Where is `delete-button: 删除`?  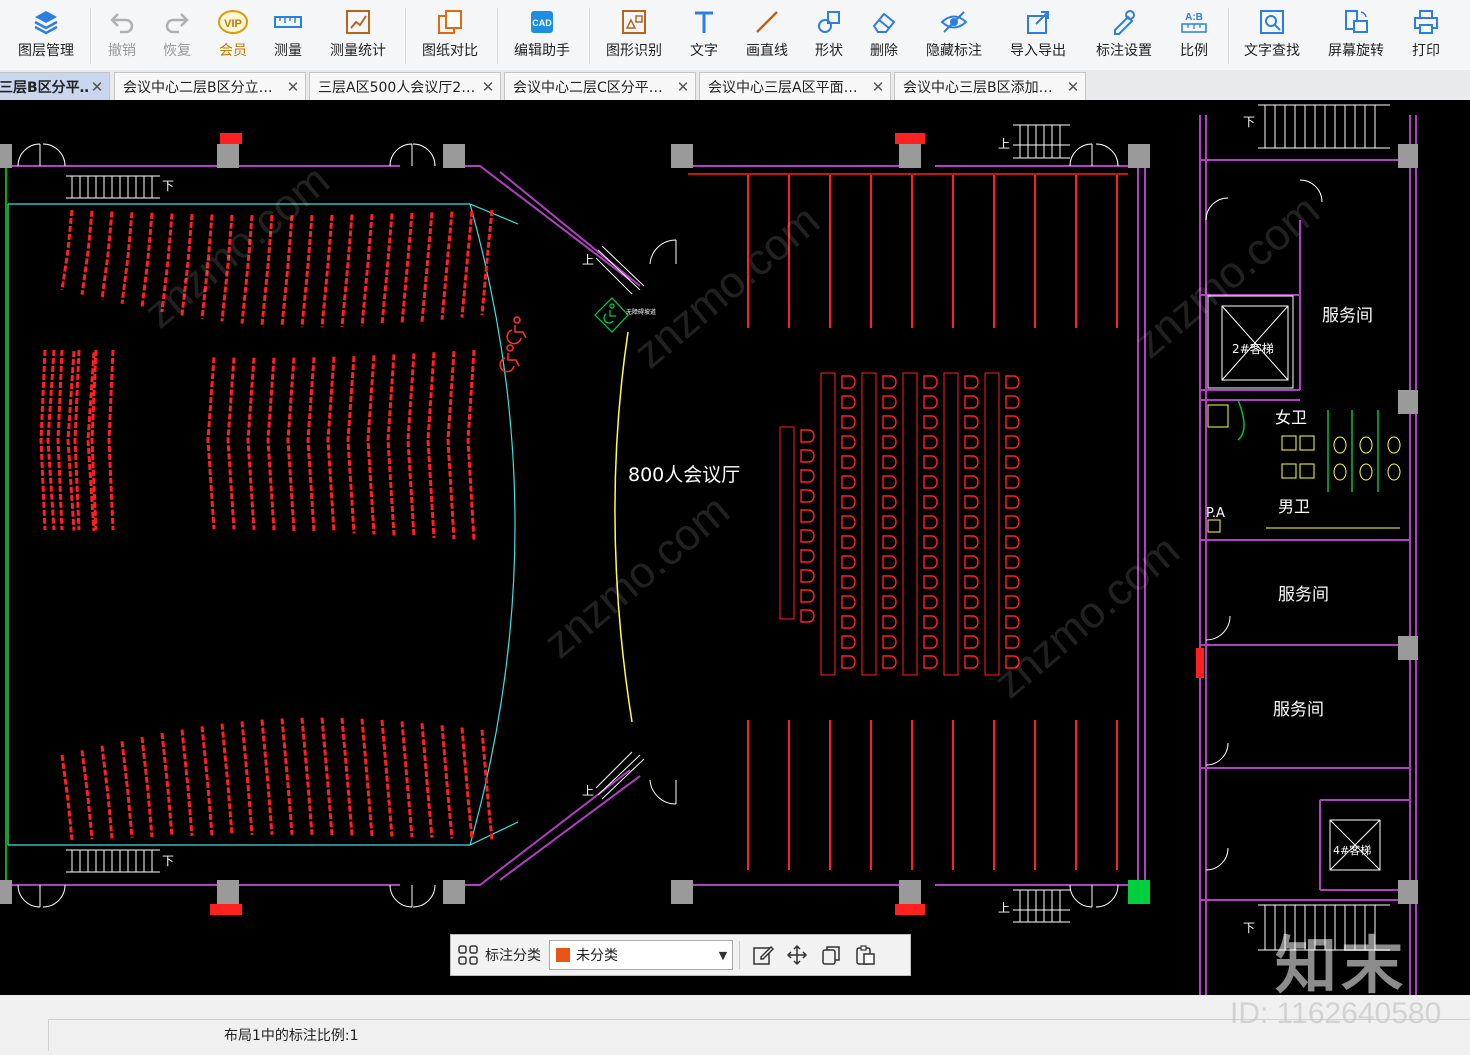 delete-button: 删除 is located at coordinates (884, 36).